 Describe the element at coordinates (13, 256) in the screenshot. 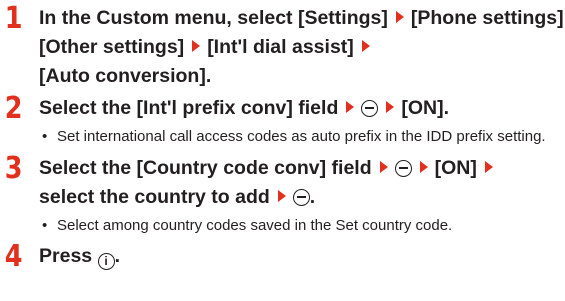

I see `step-number: 4` at that location.